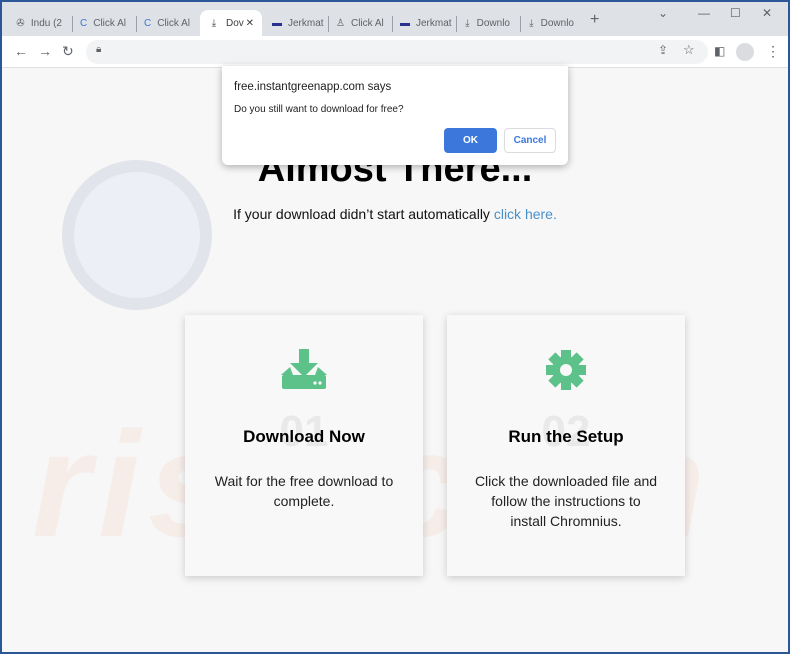 Image resolution: width=790 pixels, height=654 pixels. What do you see at coordinates (304, 491) in the screenshot?
I see `card-description: Wait for the free download to complete.` at bounding box center [304, 491].